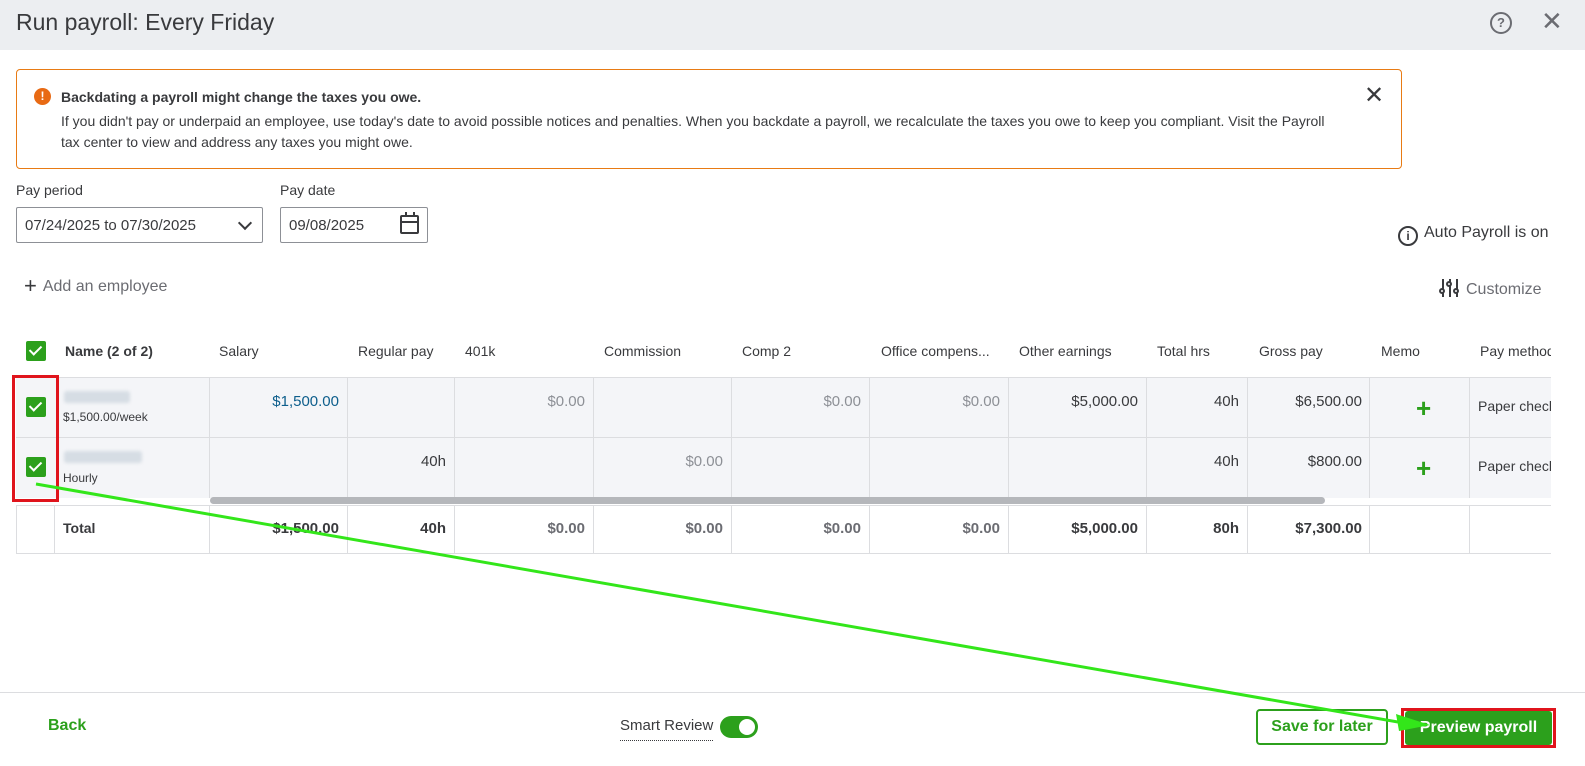 The width and height of the screenshot is (1585, 766). What do you see at coordinates (1413, 722) in the screenshot?
I see `annotation-arrowhead` at bounding box center [1413, 722].